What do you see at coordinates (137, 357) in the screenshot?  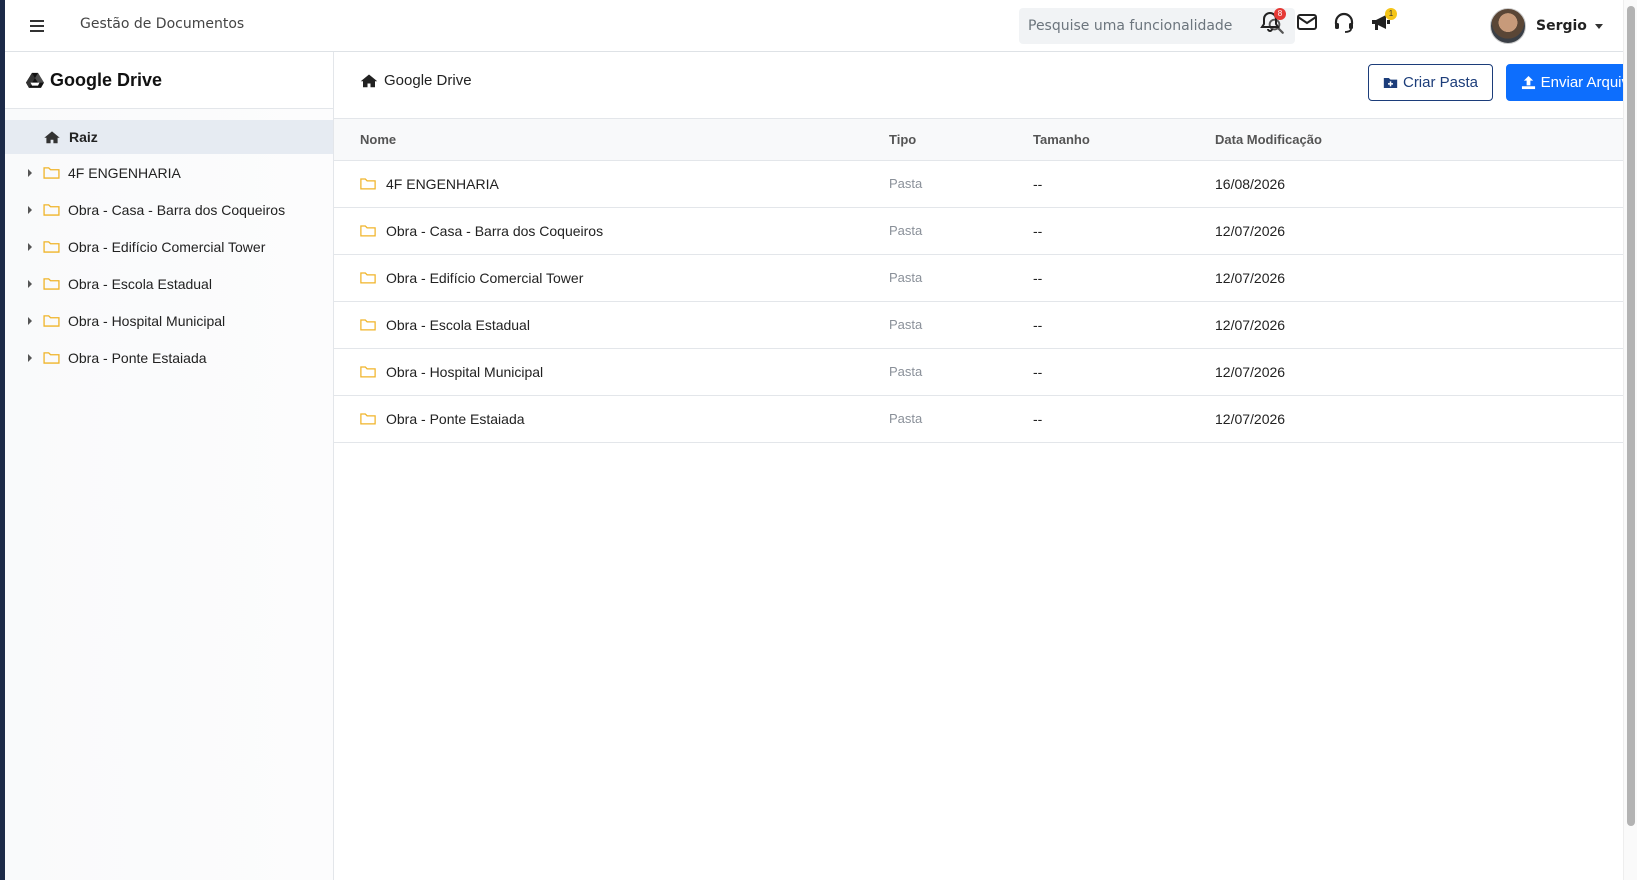 I see `sidebar-item-label: Obra - Ponte Estaiada` at bounding box center [137, 357].